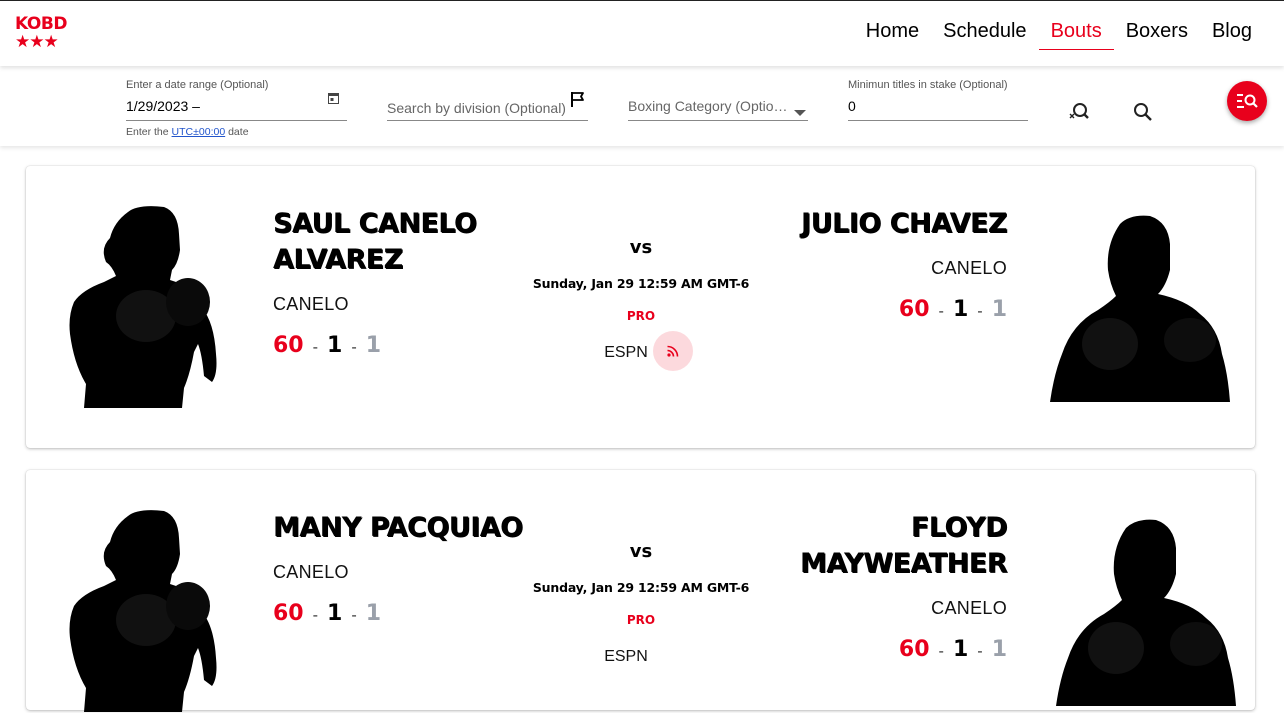 The width and height of the screenshot is (1284, 713). Describe the element at coordinates (199, 132) in the screenshot. I see `utc-link: UTC±00:00` at that location.